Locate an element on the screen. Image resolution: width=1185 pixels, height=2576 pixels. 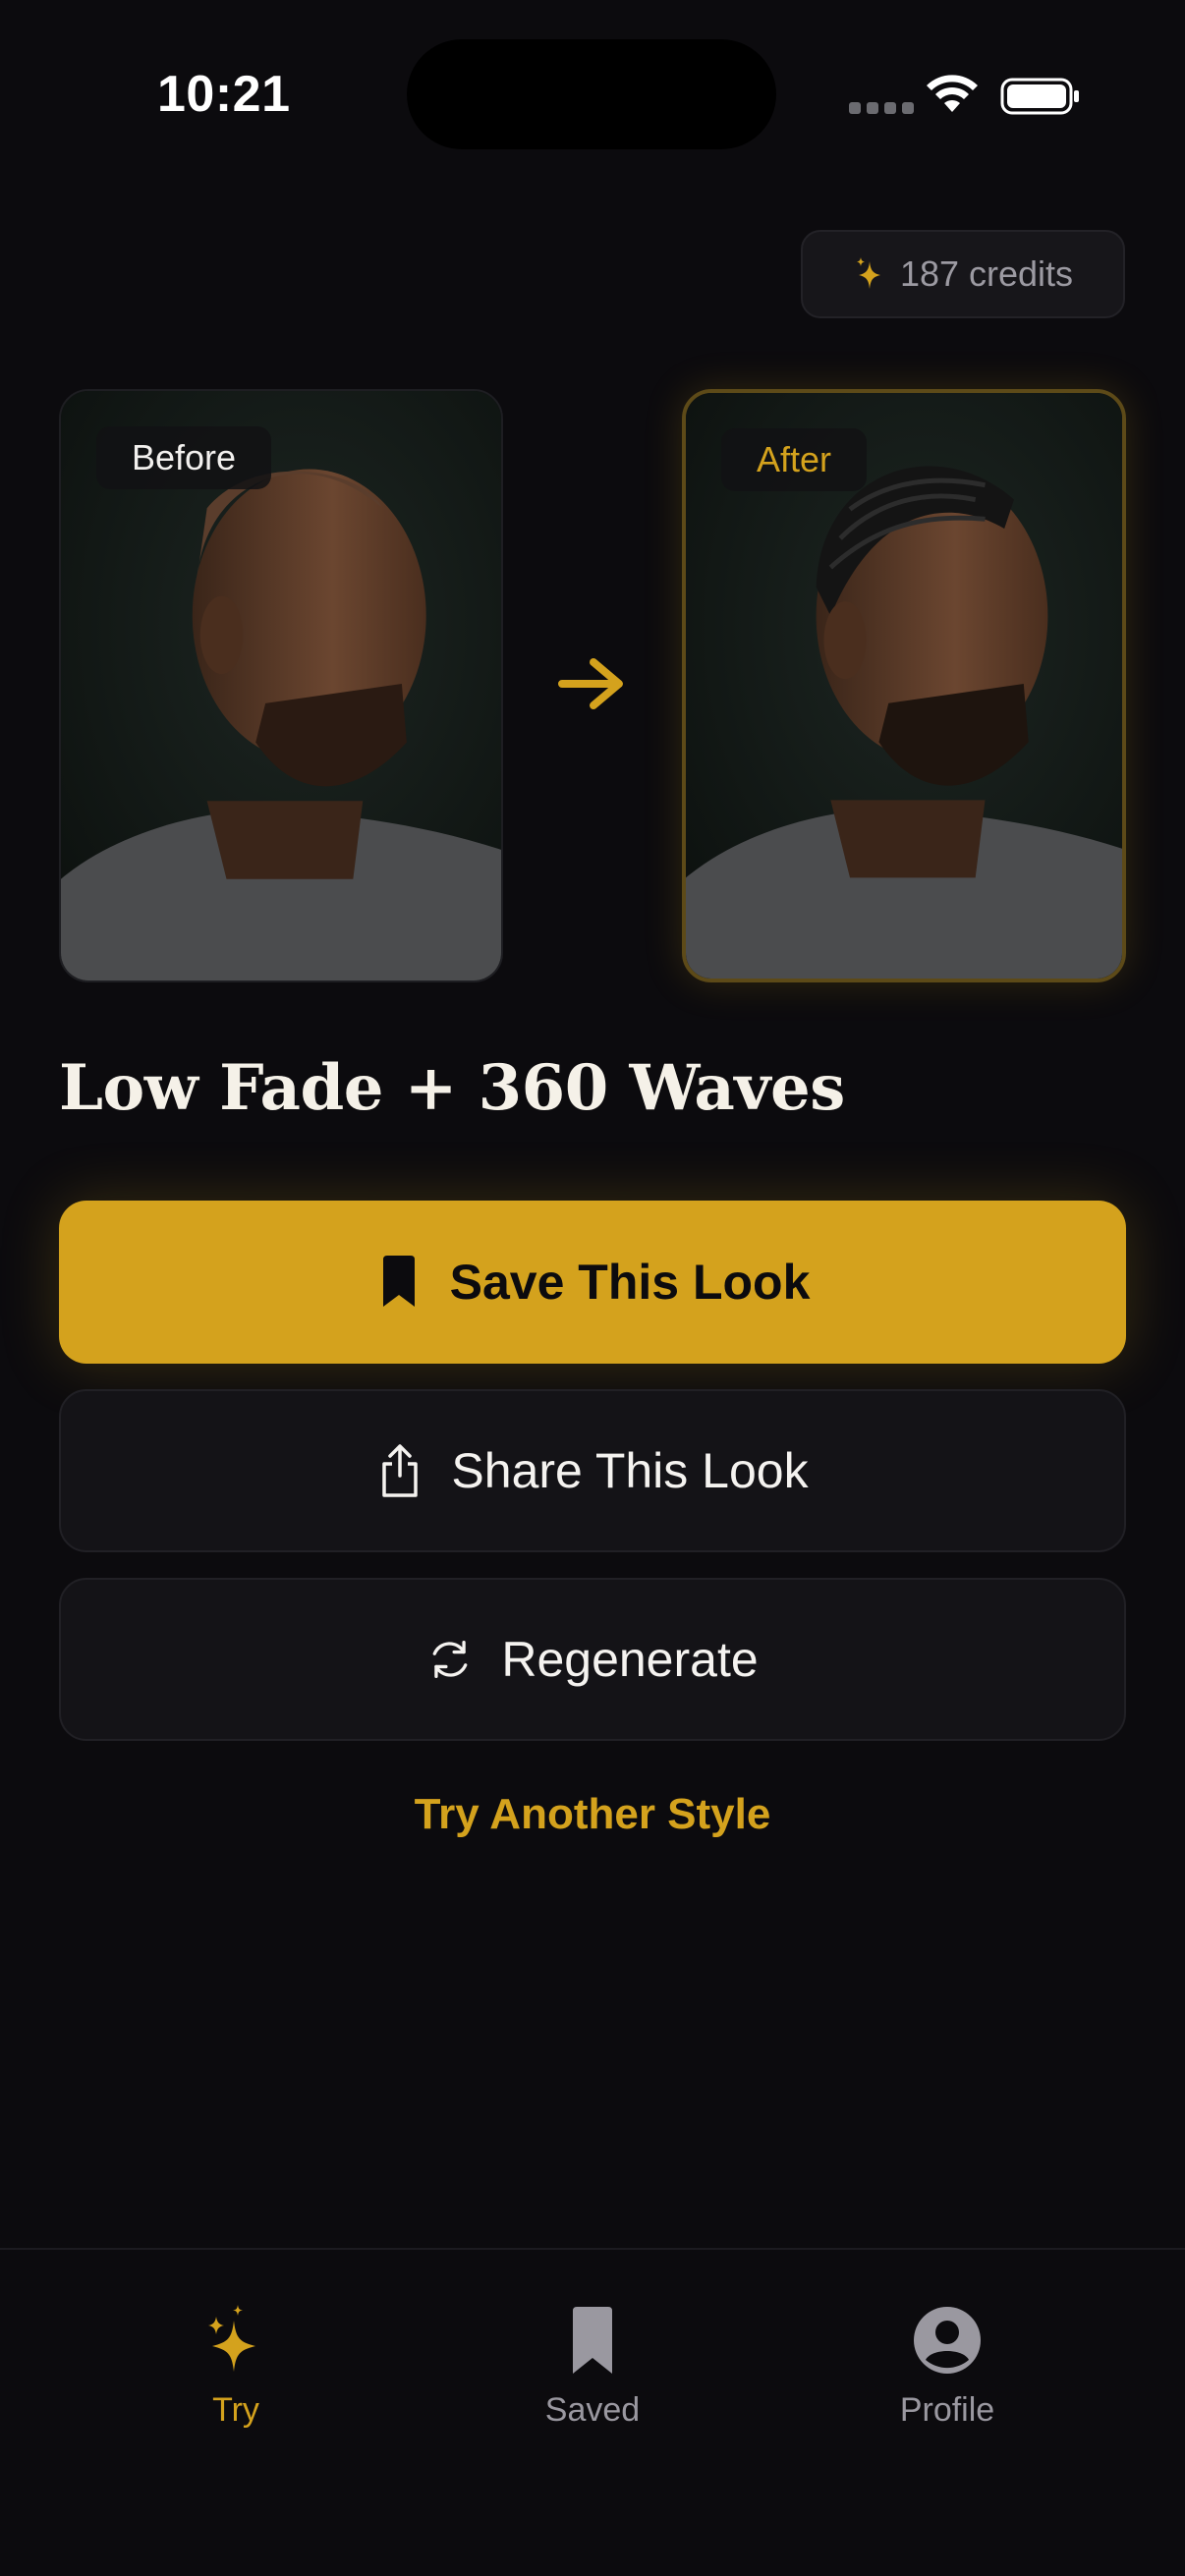
before-photo: Before is located at coordinates (281, 685).